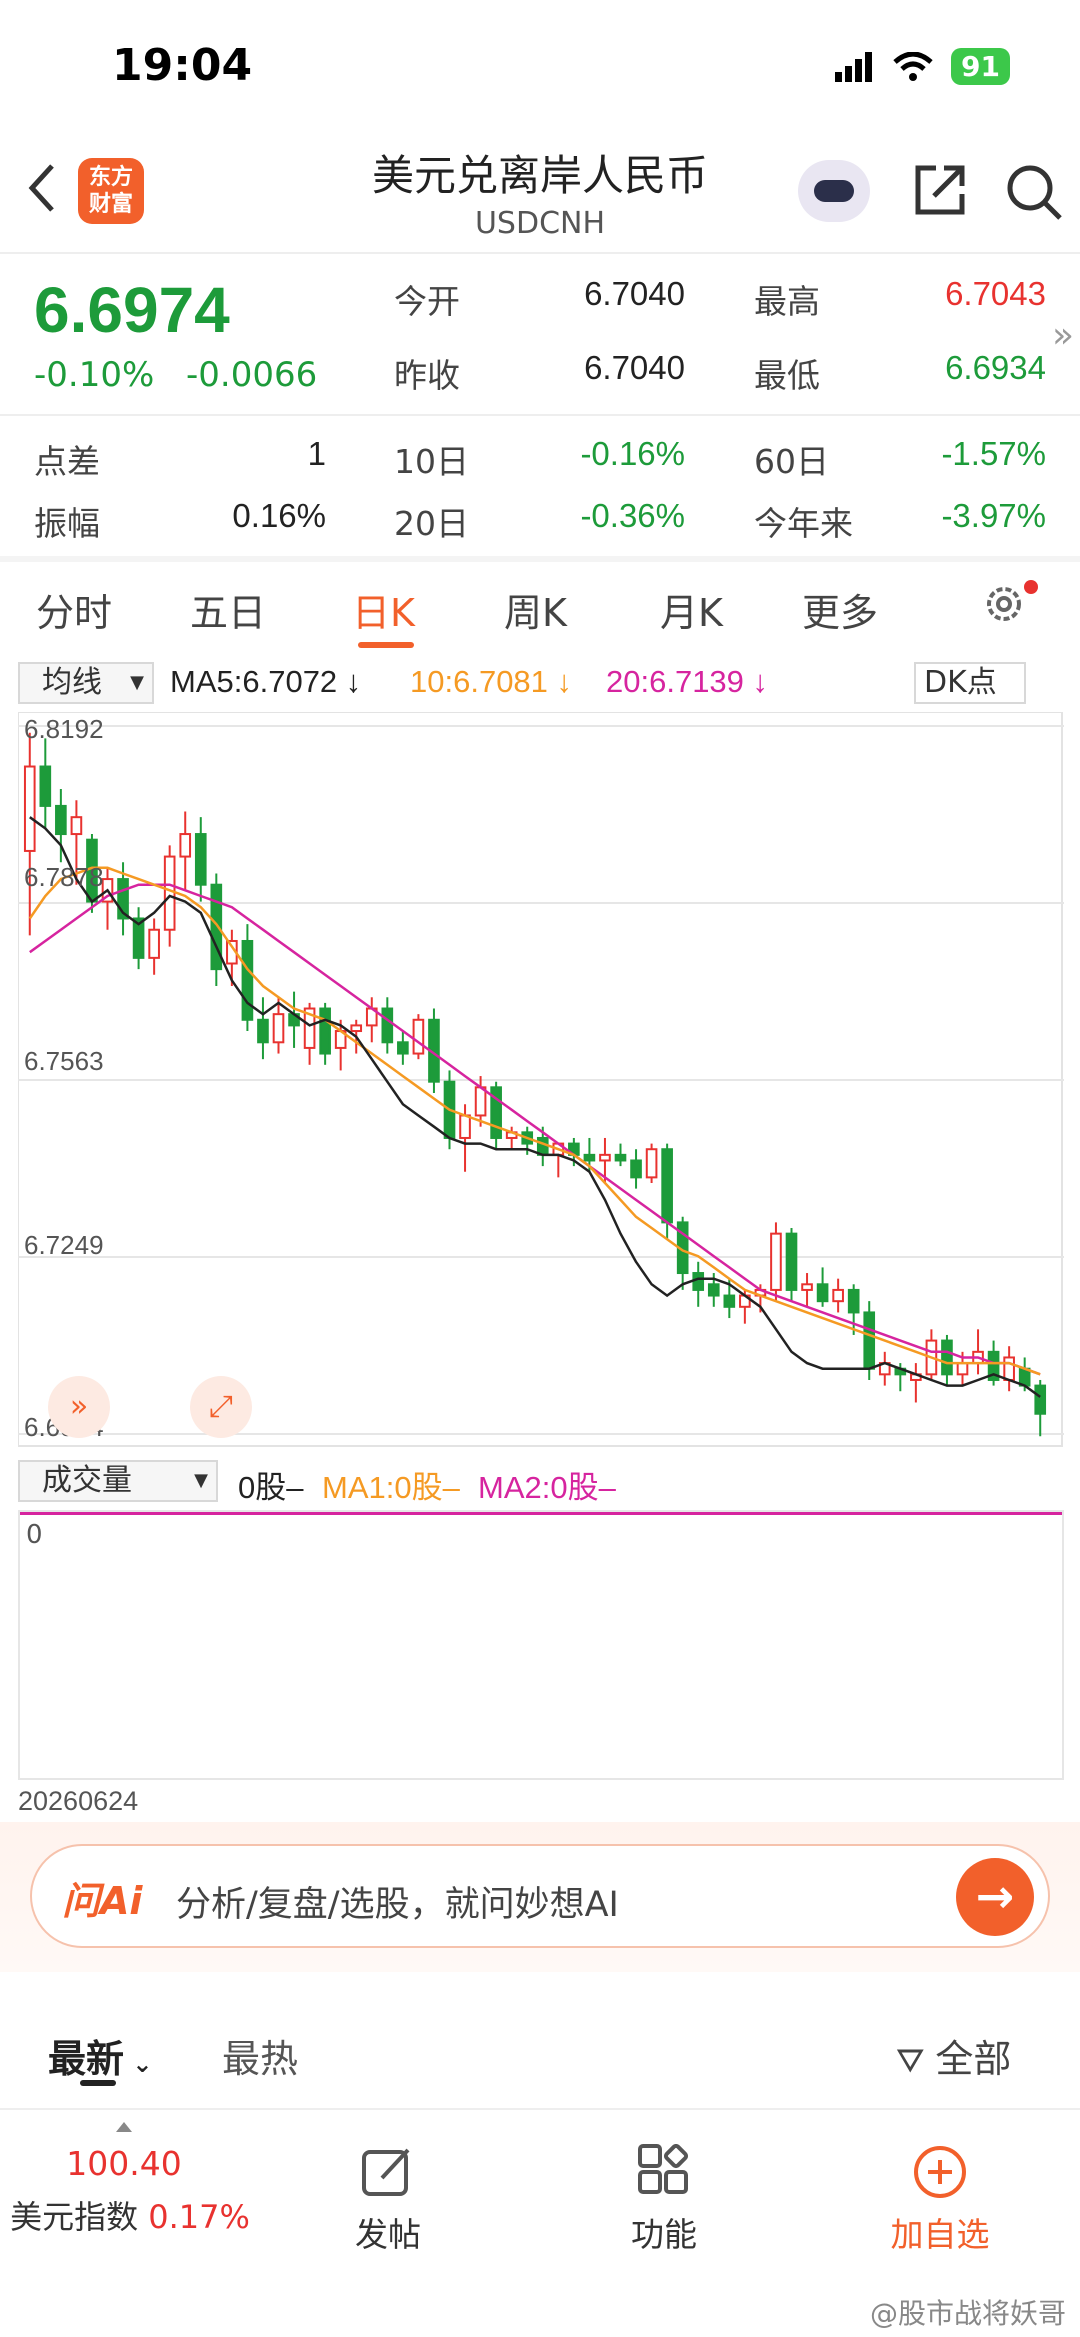 Image resolution: width=1080 pixels, height=2337 pixels. Describe the element at coordinates (540, 1481) in the screenshot. I see `volume-legend: 成交量 ▼ 0股– MA1:0股– MA2:0股–` at that location.